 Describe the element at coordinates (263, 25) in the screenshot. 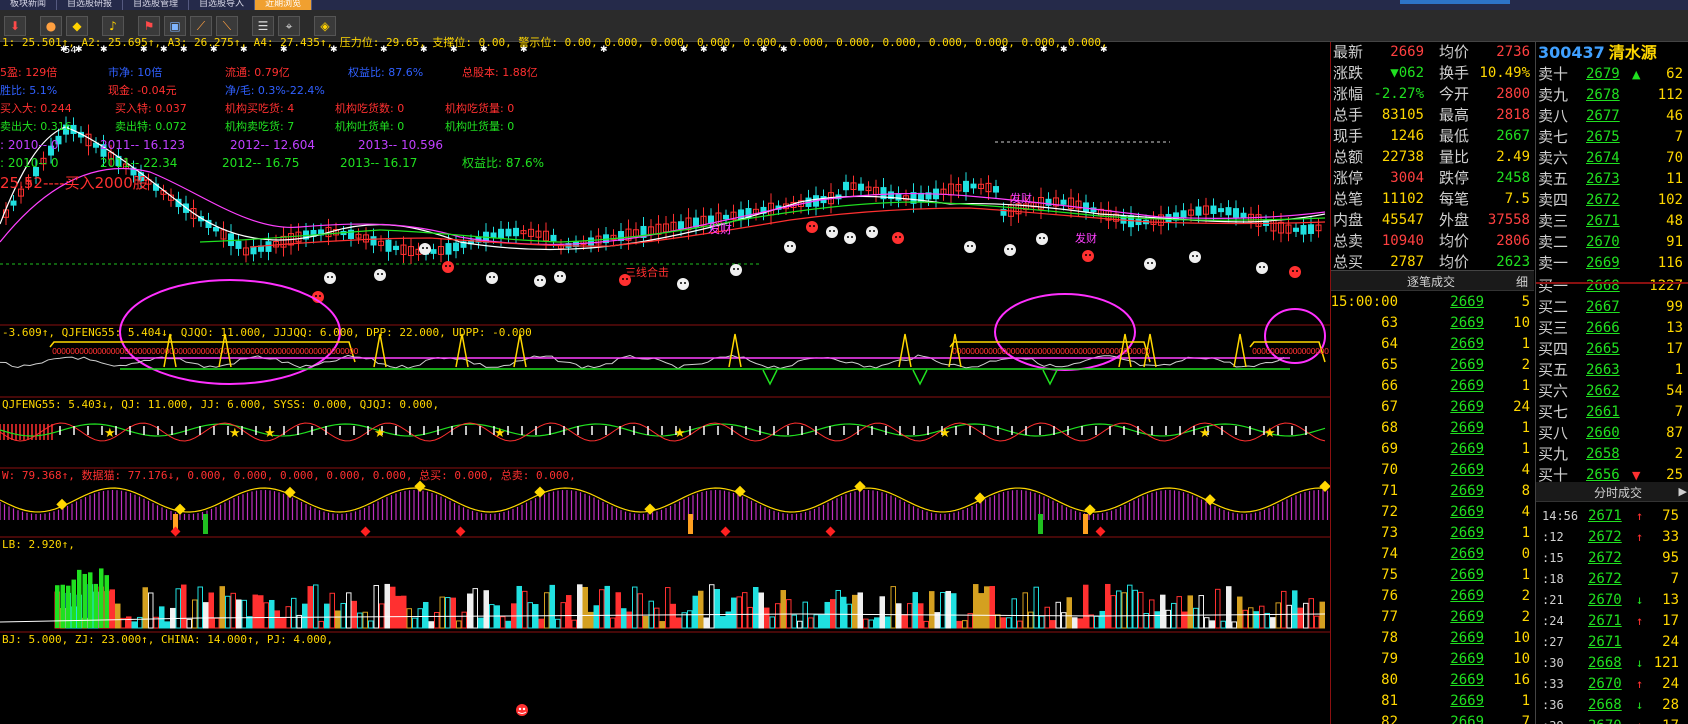

I see `list-icon: ☰` at that location.